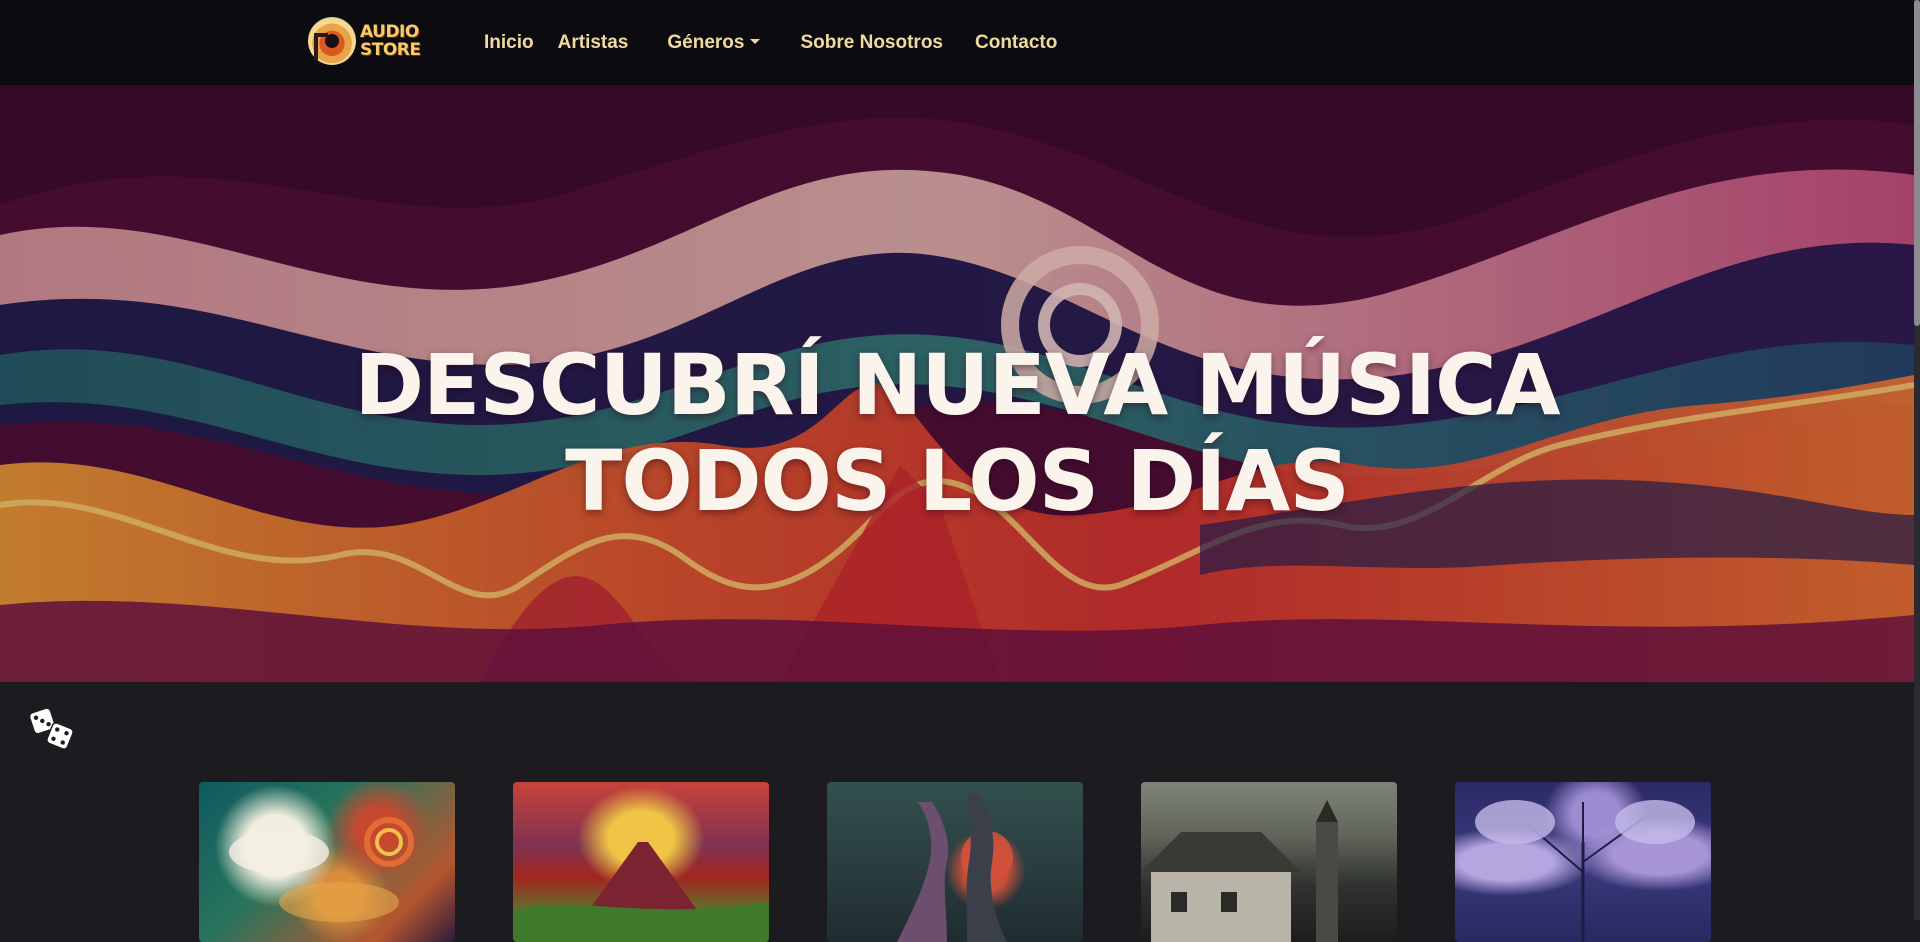 This screenshot has width=1920, height=942. Describe the element at coordinates (390, 41) in the screenshot. I see `brand-name: AUDIO STORE` at that location.